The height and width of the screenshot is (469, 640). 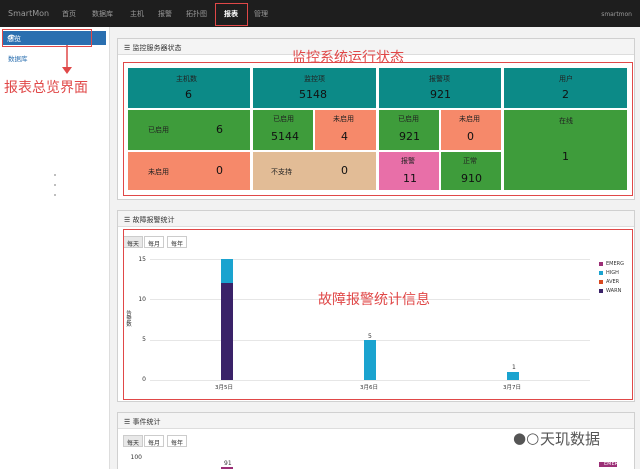 What do you see at coordinates (616, 14) in the screenshot?
I see `user-menu: smartmon` at bounding box center [616, 14].